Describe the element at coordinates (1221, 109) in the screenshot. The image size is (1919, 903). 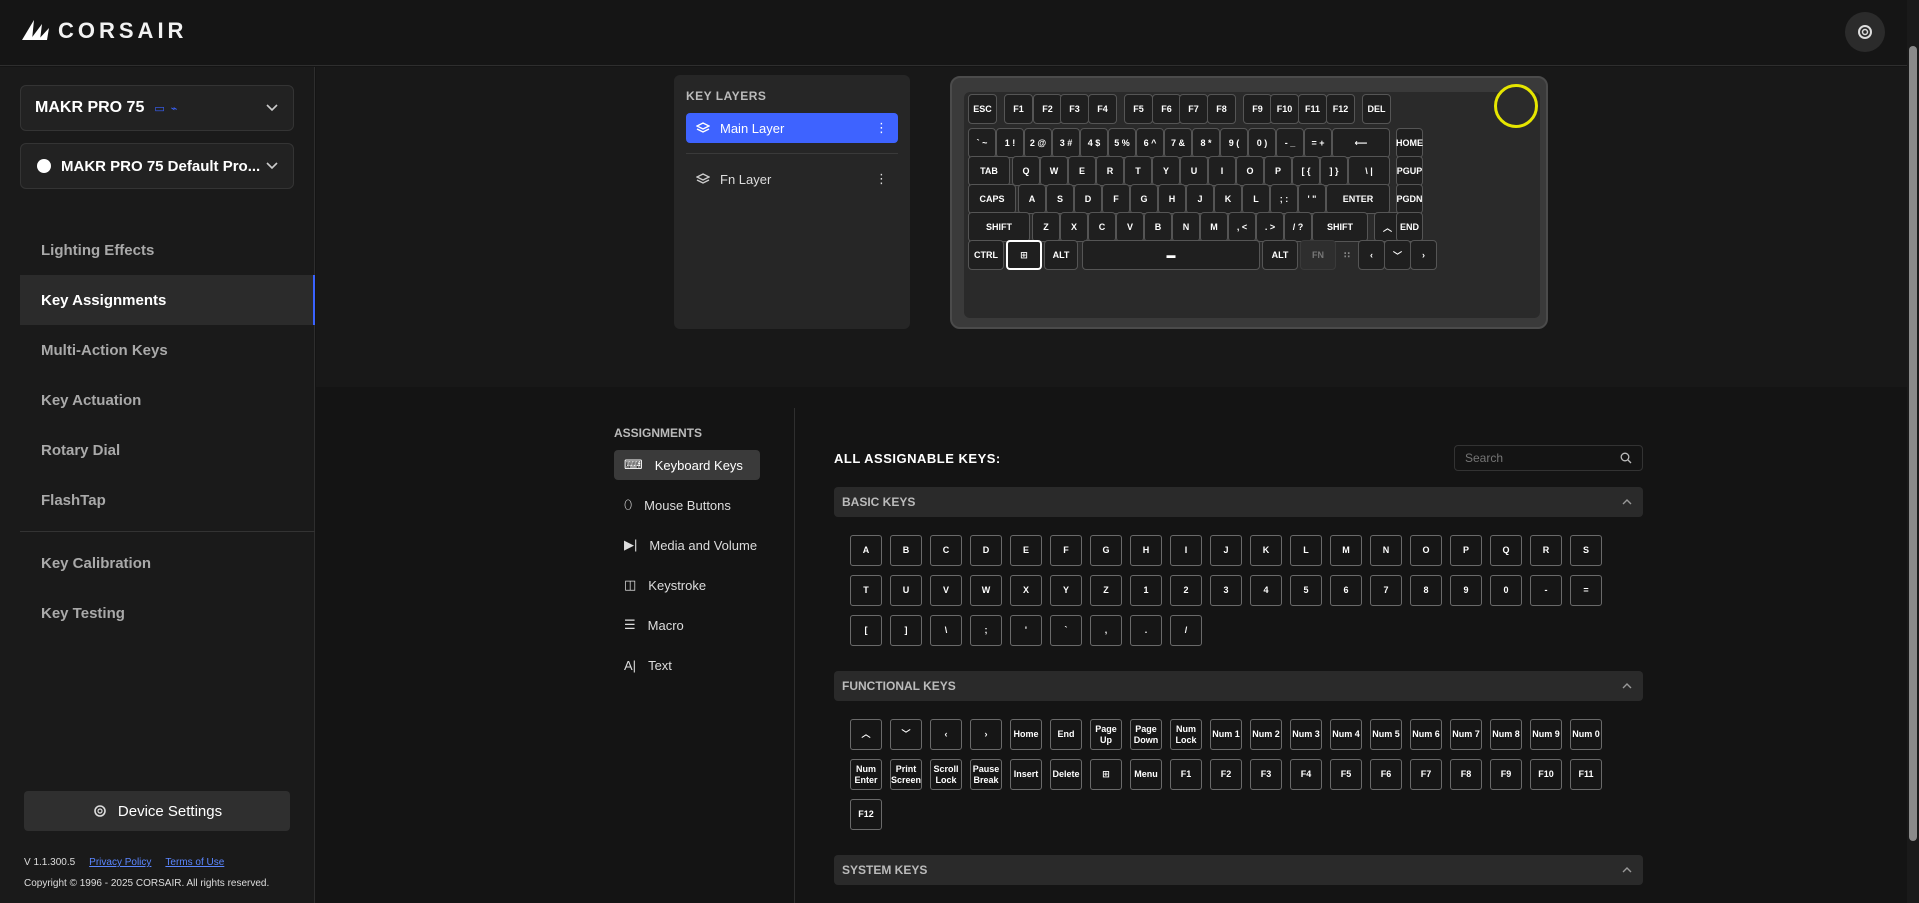
I see `keyboard-key: F8` at that location.